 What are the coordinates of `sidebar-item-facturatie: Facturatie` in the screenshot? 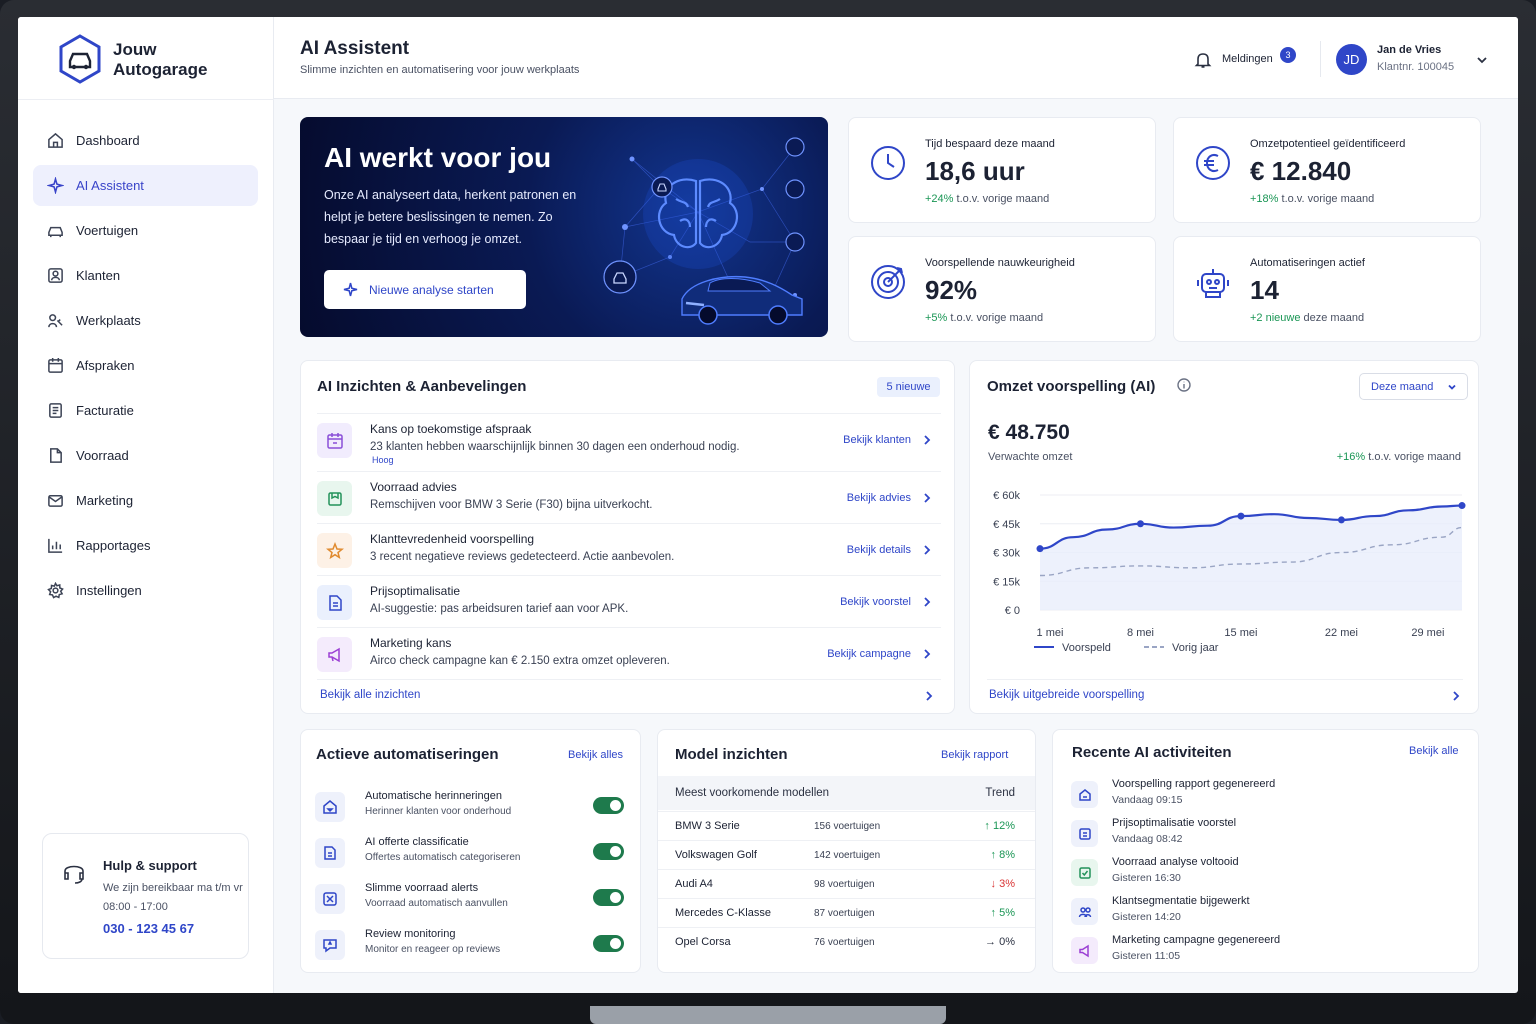 It's located at (145, 410).